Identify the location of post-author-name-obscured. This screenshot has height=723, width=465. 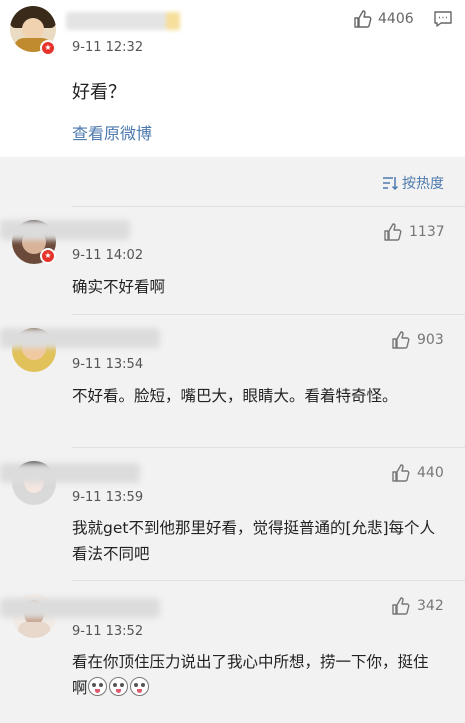
(123, 21).